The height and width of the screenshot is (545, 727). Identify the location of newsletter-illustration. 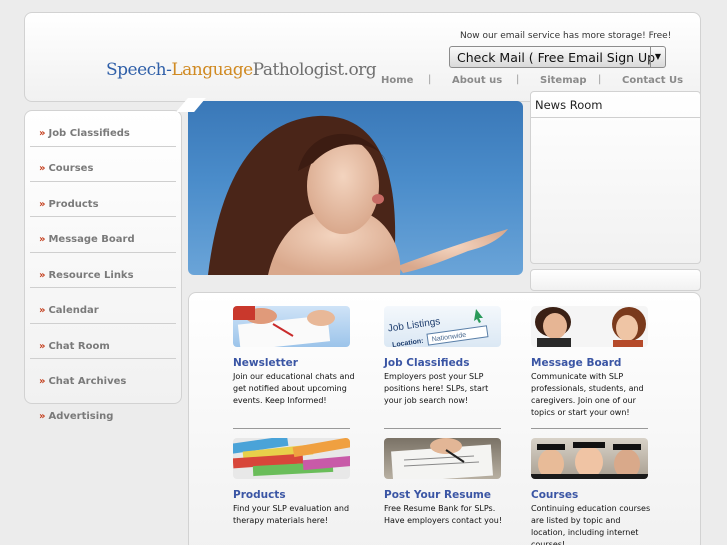
(284, 326).